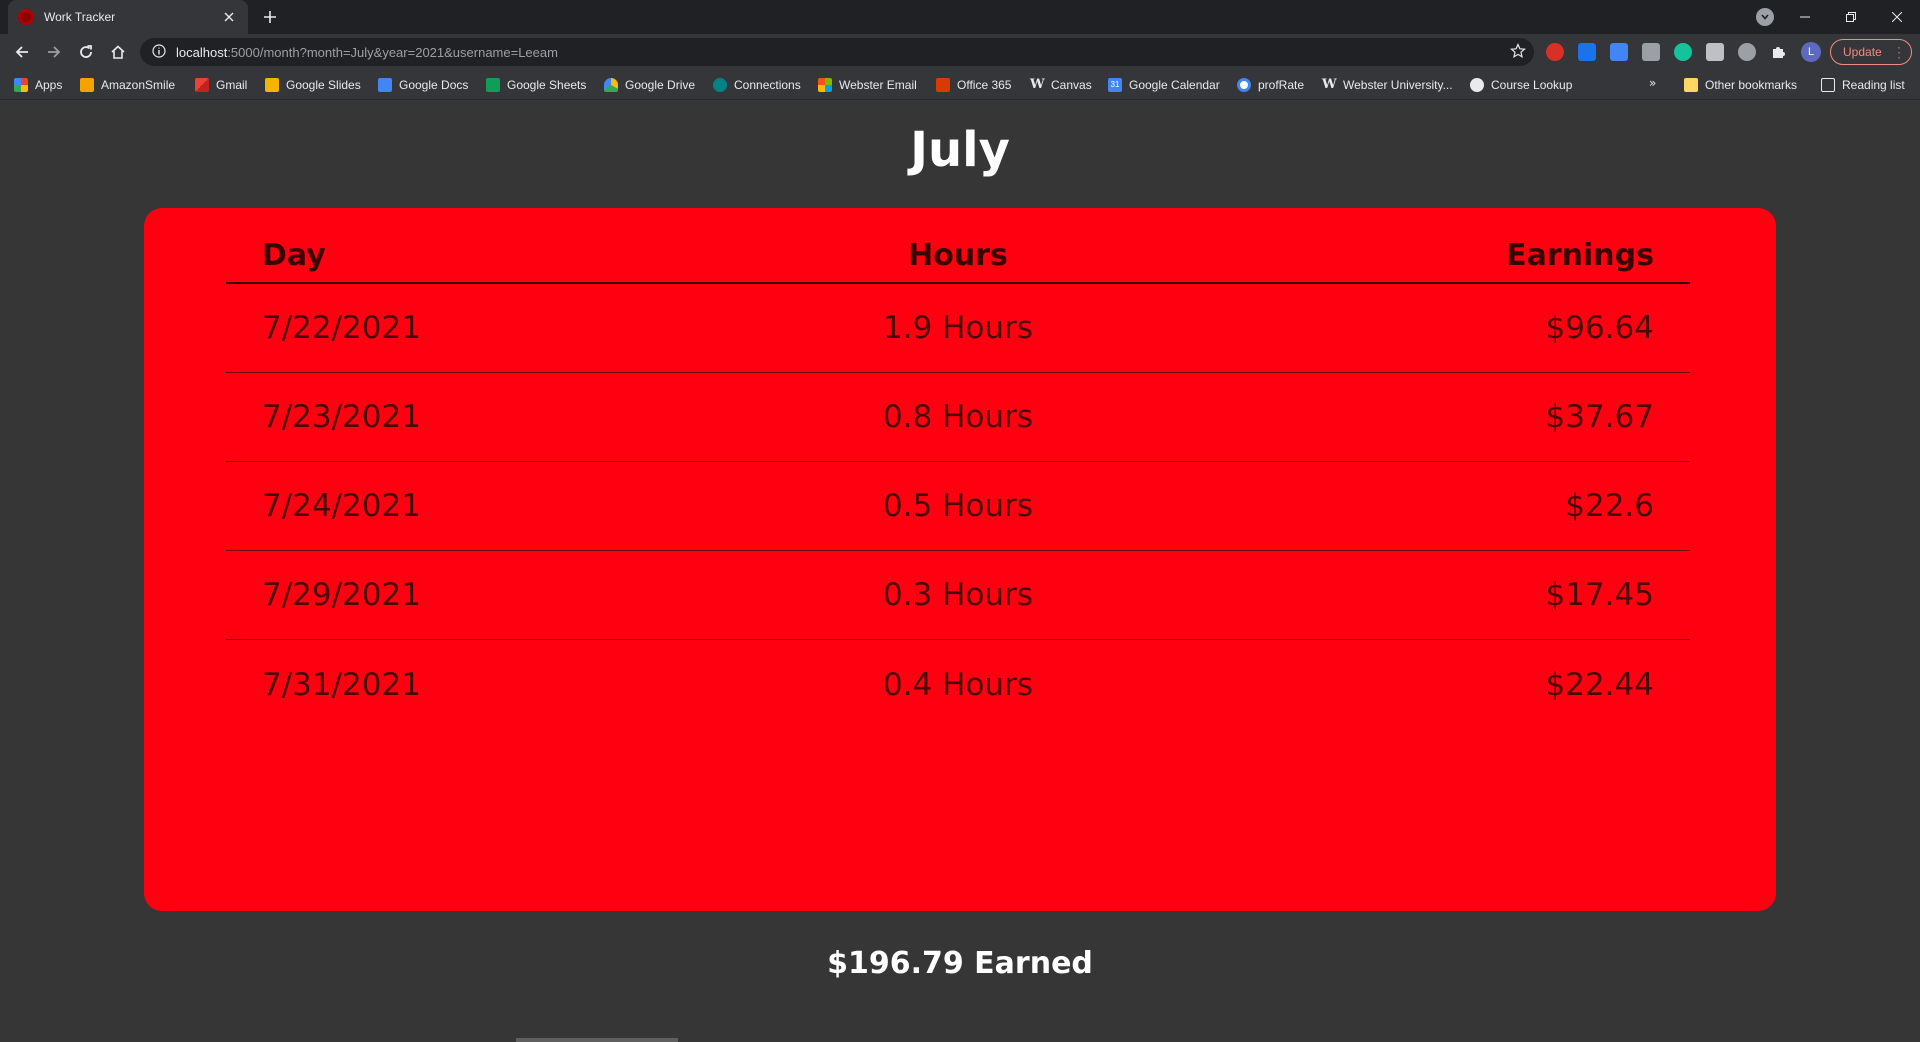 The width and height of the screenshot is (1920, 1042). I want to click on table-row: 7/24/2021 0.5 Hours $22.6, so click(958, 506).